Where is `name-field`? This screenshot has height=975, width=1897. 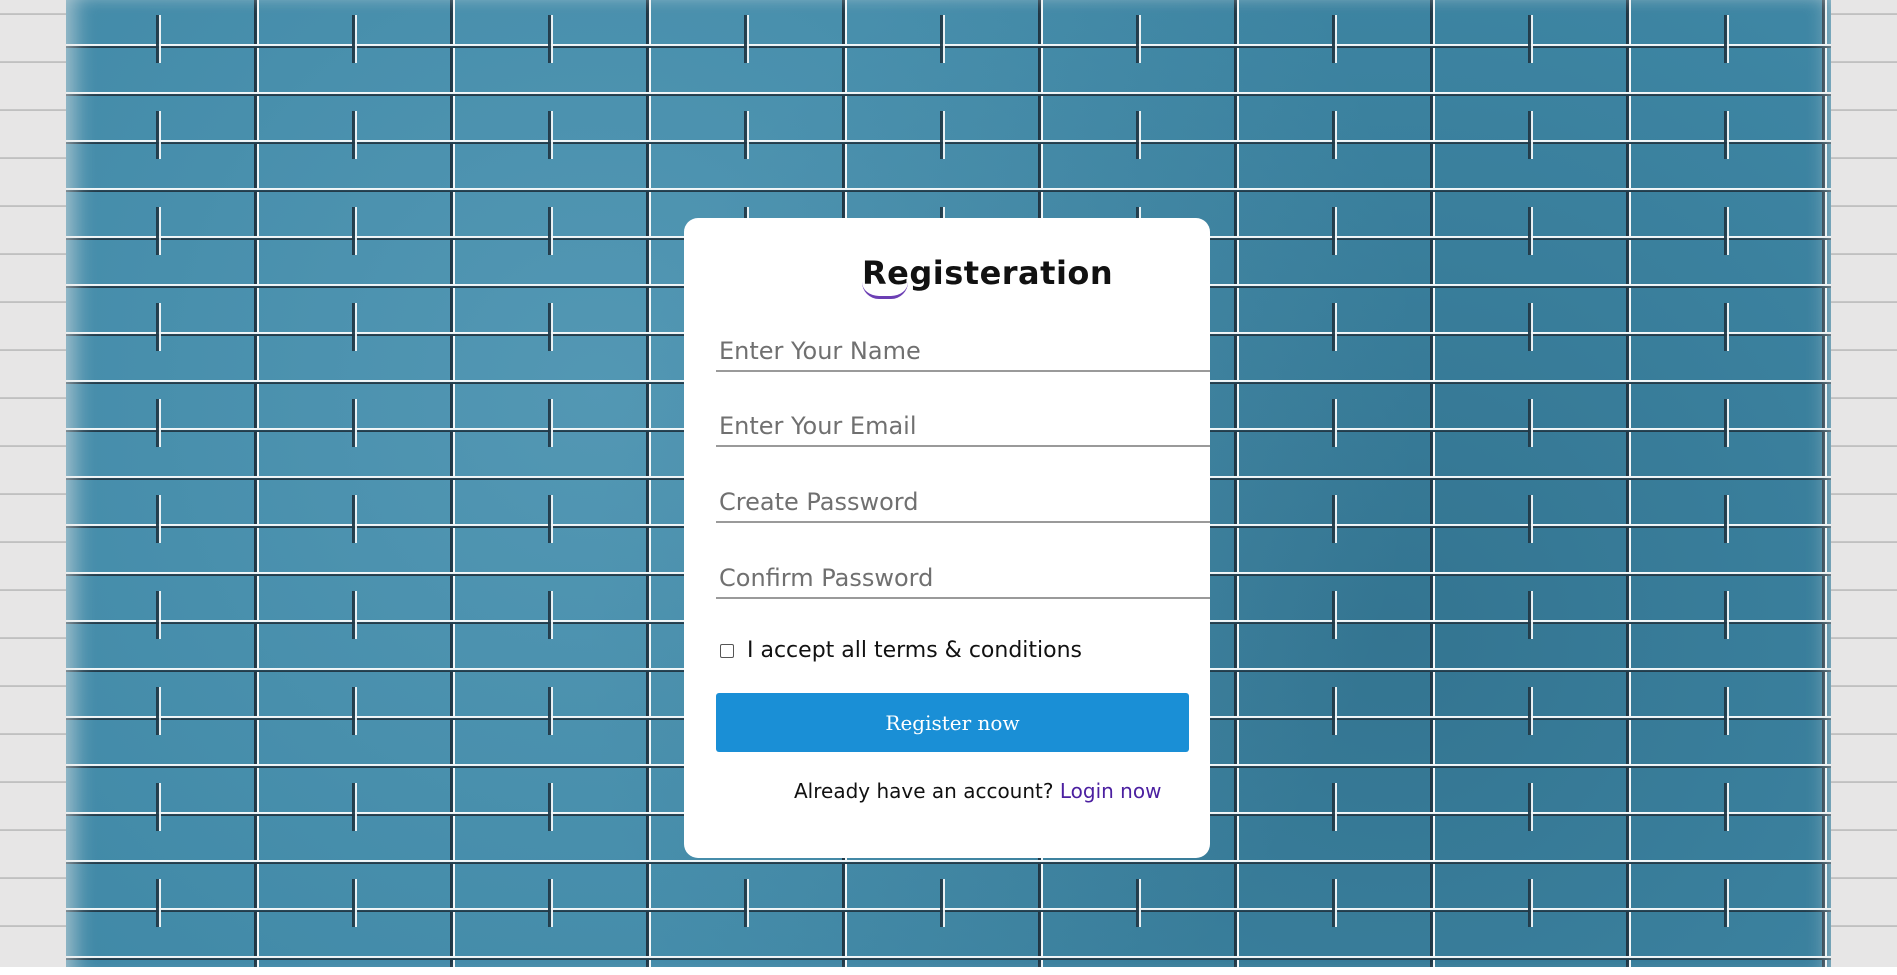 name-field is located at coordinates (963, 349).